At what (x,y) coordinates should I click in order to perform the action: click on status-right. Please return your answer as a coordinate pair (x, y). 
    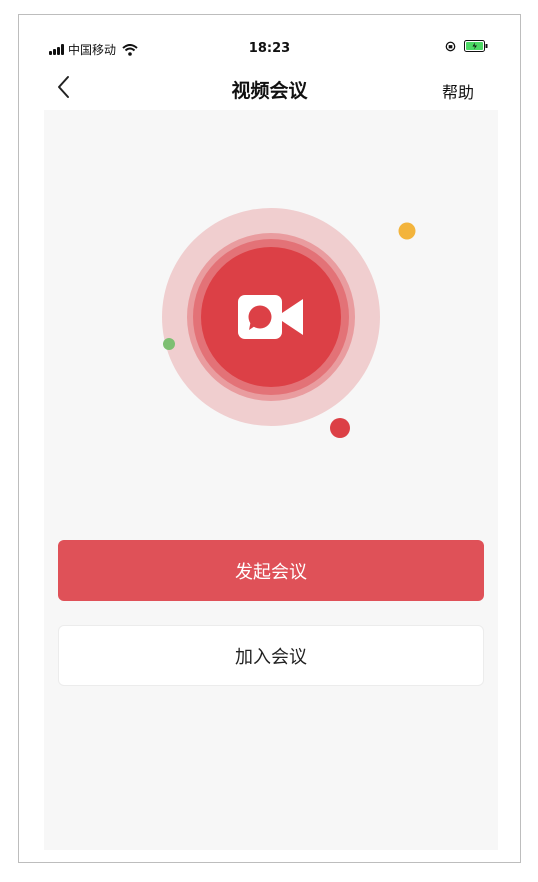
    Looking at the image, I should click on (466, 46).